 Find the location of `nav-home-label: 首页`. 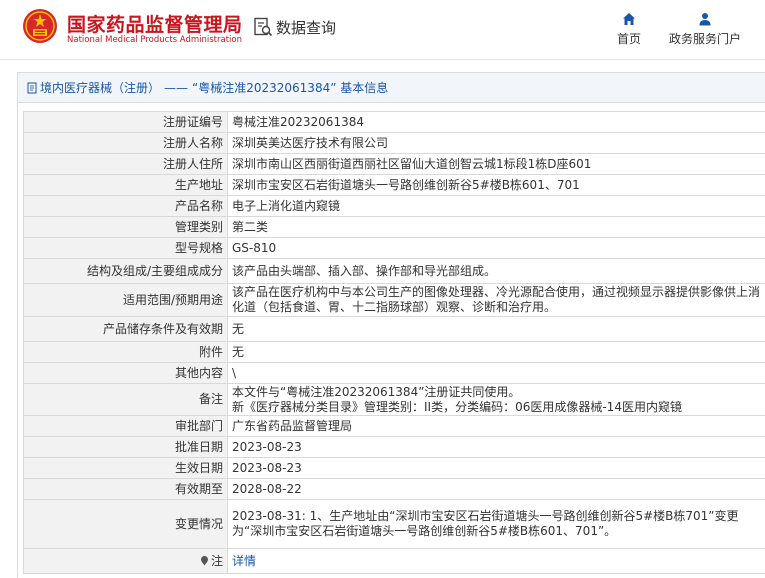

nav-home-label: 首页 is located at coordinates (629, 38).